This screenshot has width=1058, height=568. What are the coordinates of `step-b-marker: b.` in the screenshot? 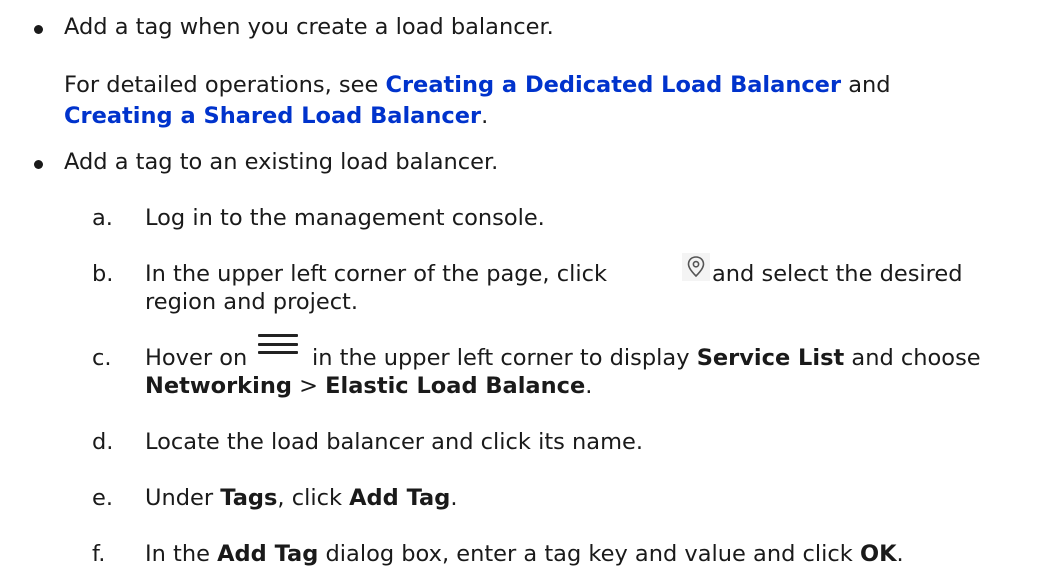 It's located at (103, 274).